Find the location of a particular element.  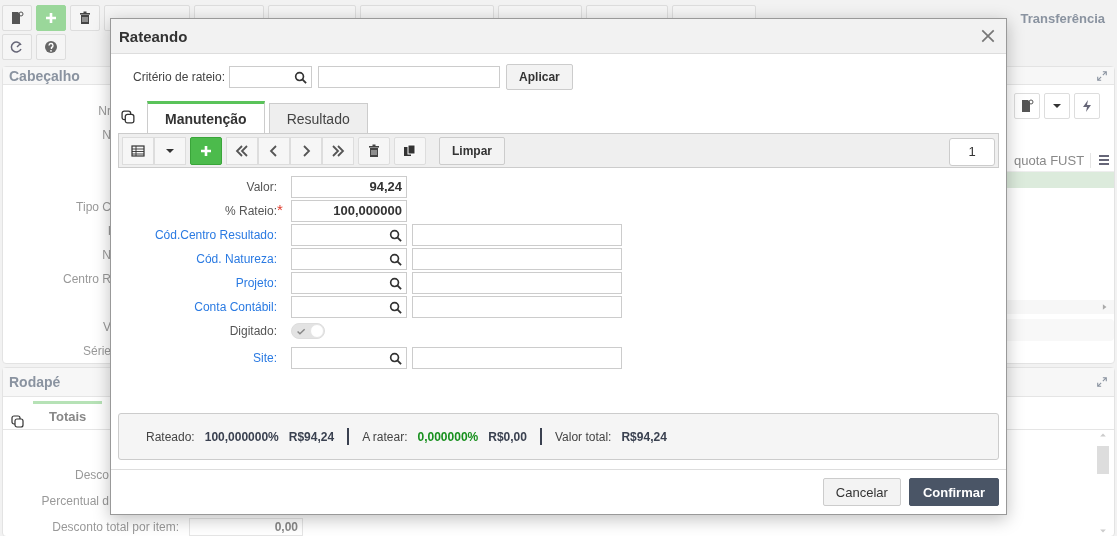

refresh-icon is located at coordinates (17, 47).